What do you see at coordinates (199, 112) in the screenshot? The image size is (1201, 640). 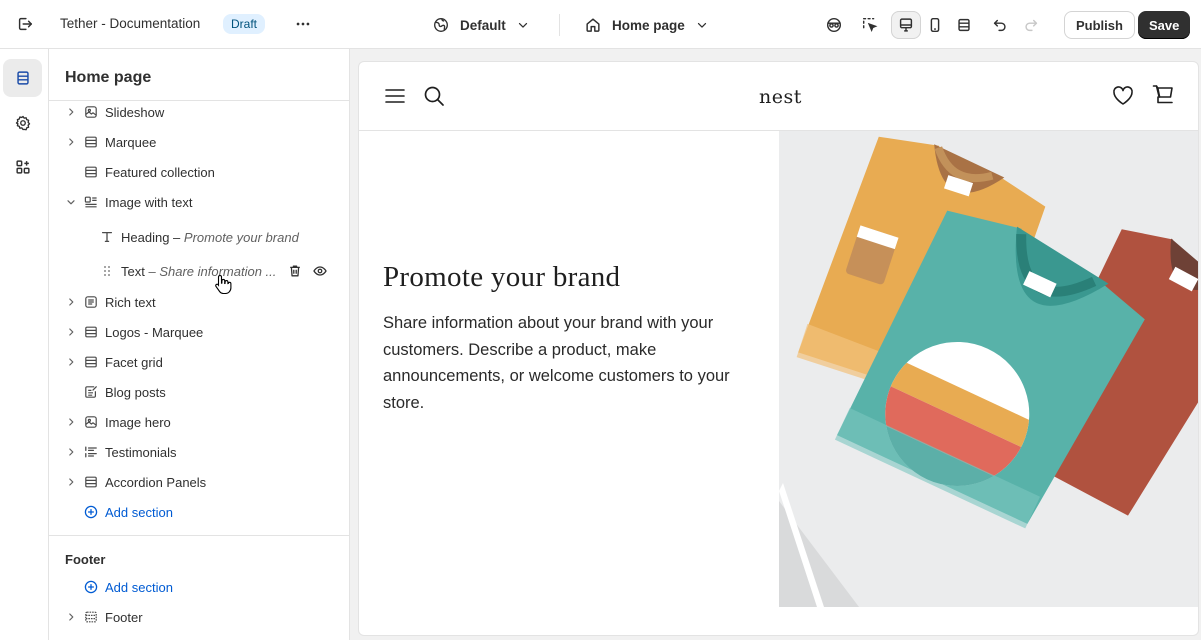 I see `section-row-slideshow: Slideshow` at bounding box center [199, 112].